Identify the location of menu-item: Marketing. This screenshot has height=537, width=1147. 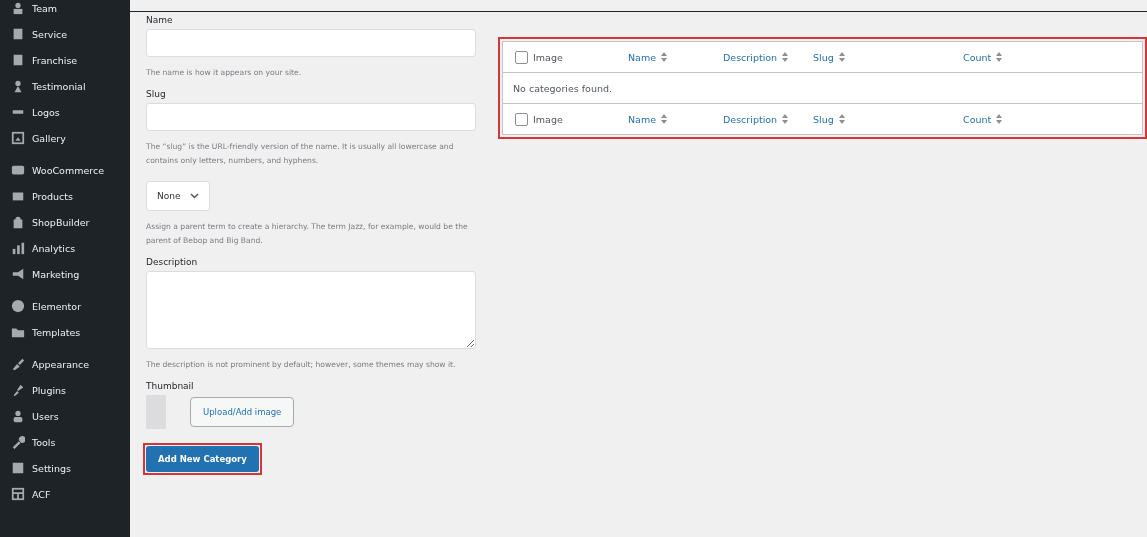
(65, 274).